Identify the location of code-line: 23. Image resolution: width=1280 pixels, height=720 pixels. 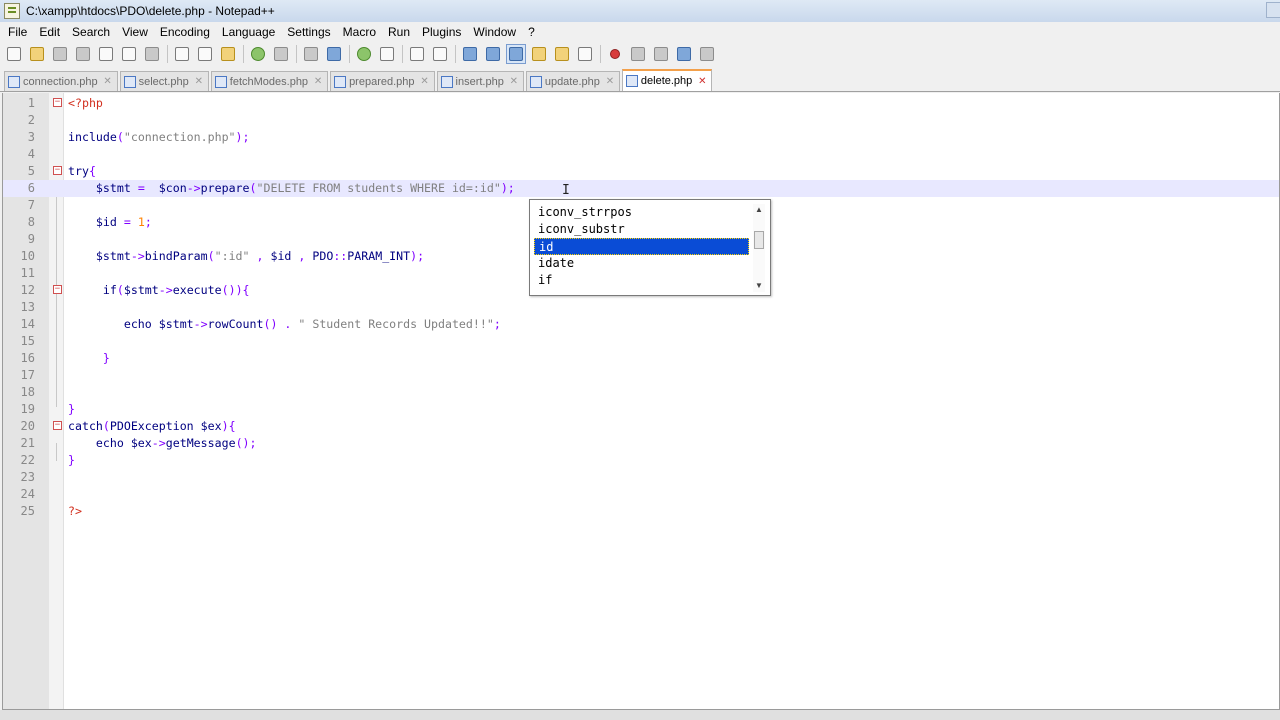
(641, 477).